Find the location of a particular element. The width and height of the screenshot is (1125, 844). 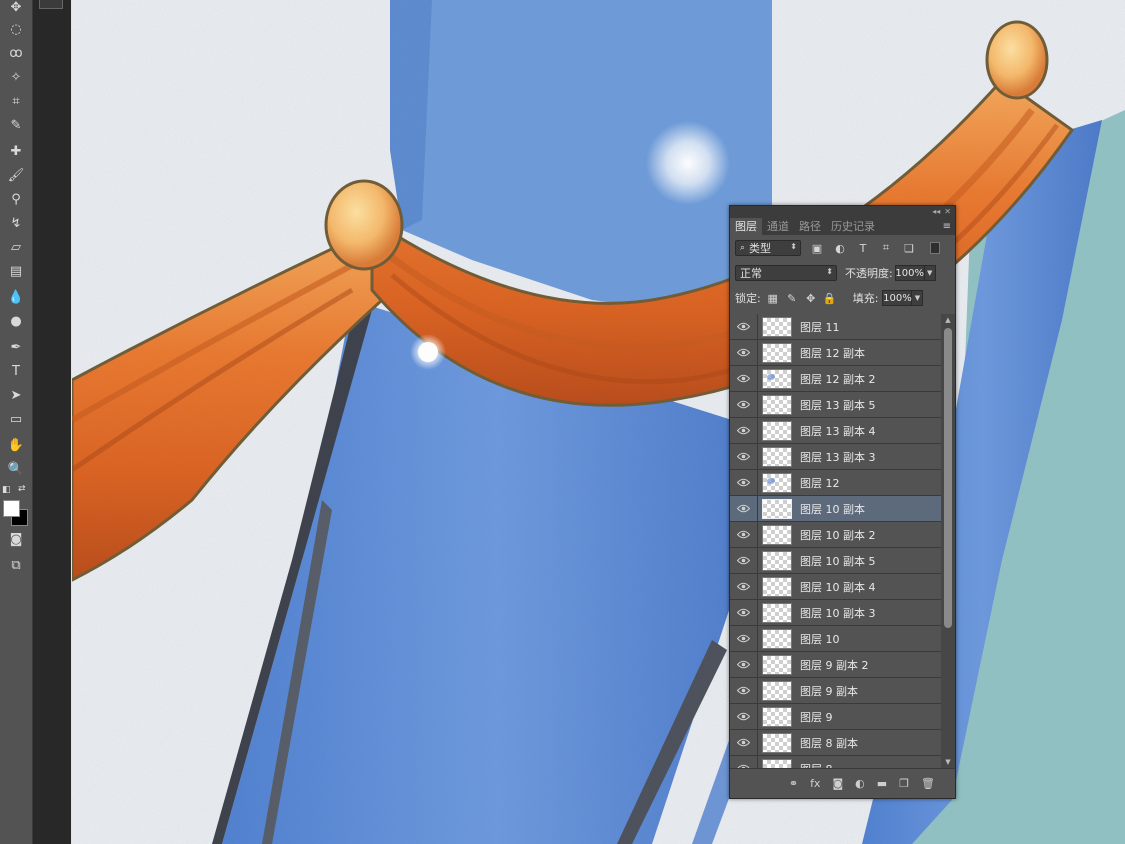

fill-dropdown-arrow-icon: ▼ is located at coordinates (918, 298).